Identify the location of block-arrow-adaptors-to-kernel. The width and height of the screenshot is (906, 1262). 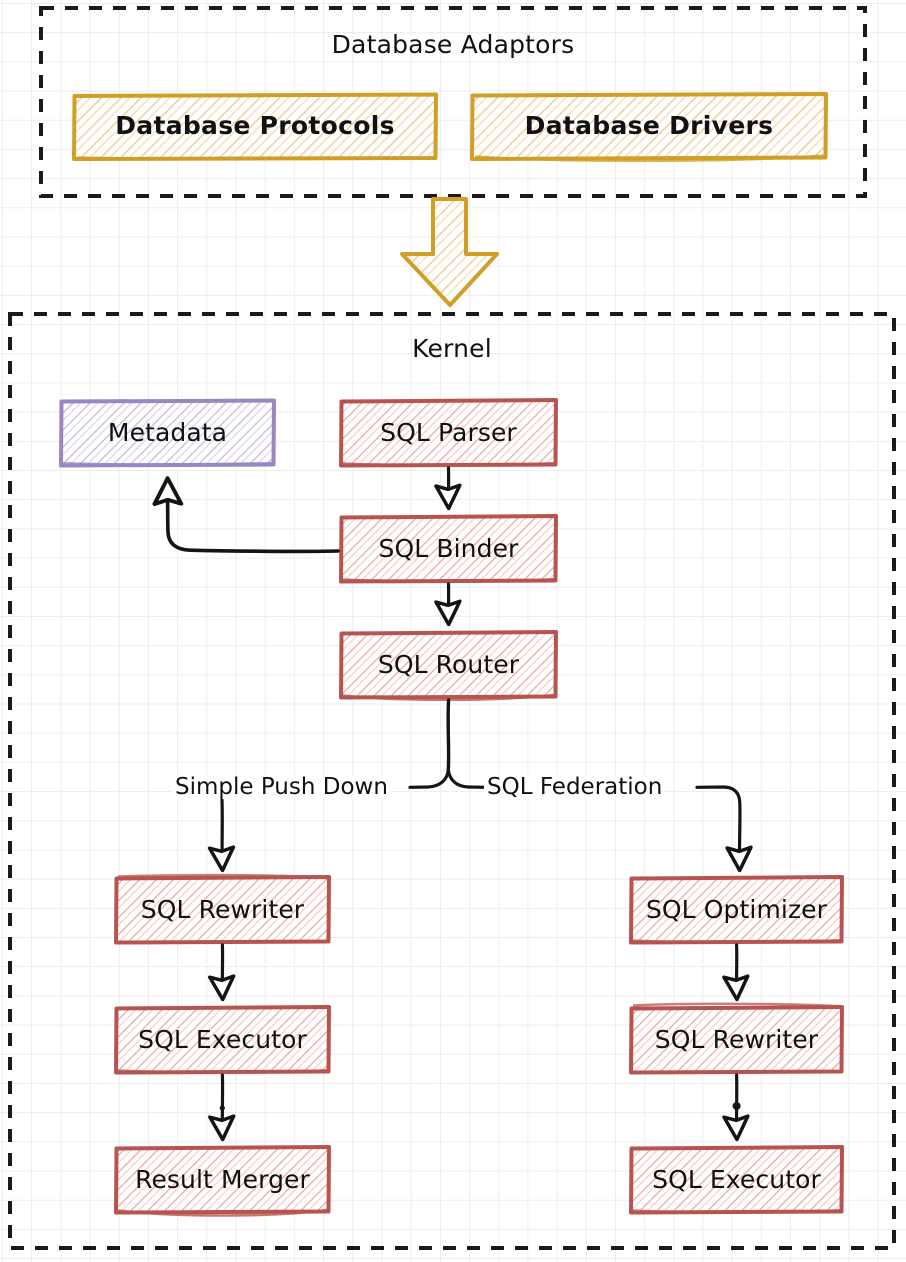
(449, 252).